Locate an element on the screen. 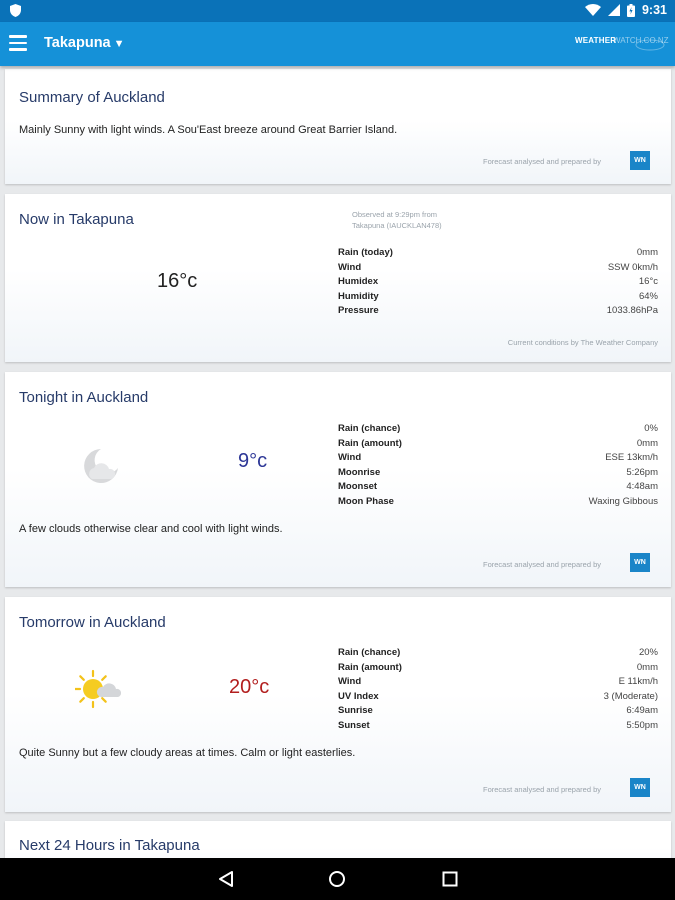 This screenshot has width=675, height=900. location-label: Takapuna is located at coordinates (77, 43).